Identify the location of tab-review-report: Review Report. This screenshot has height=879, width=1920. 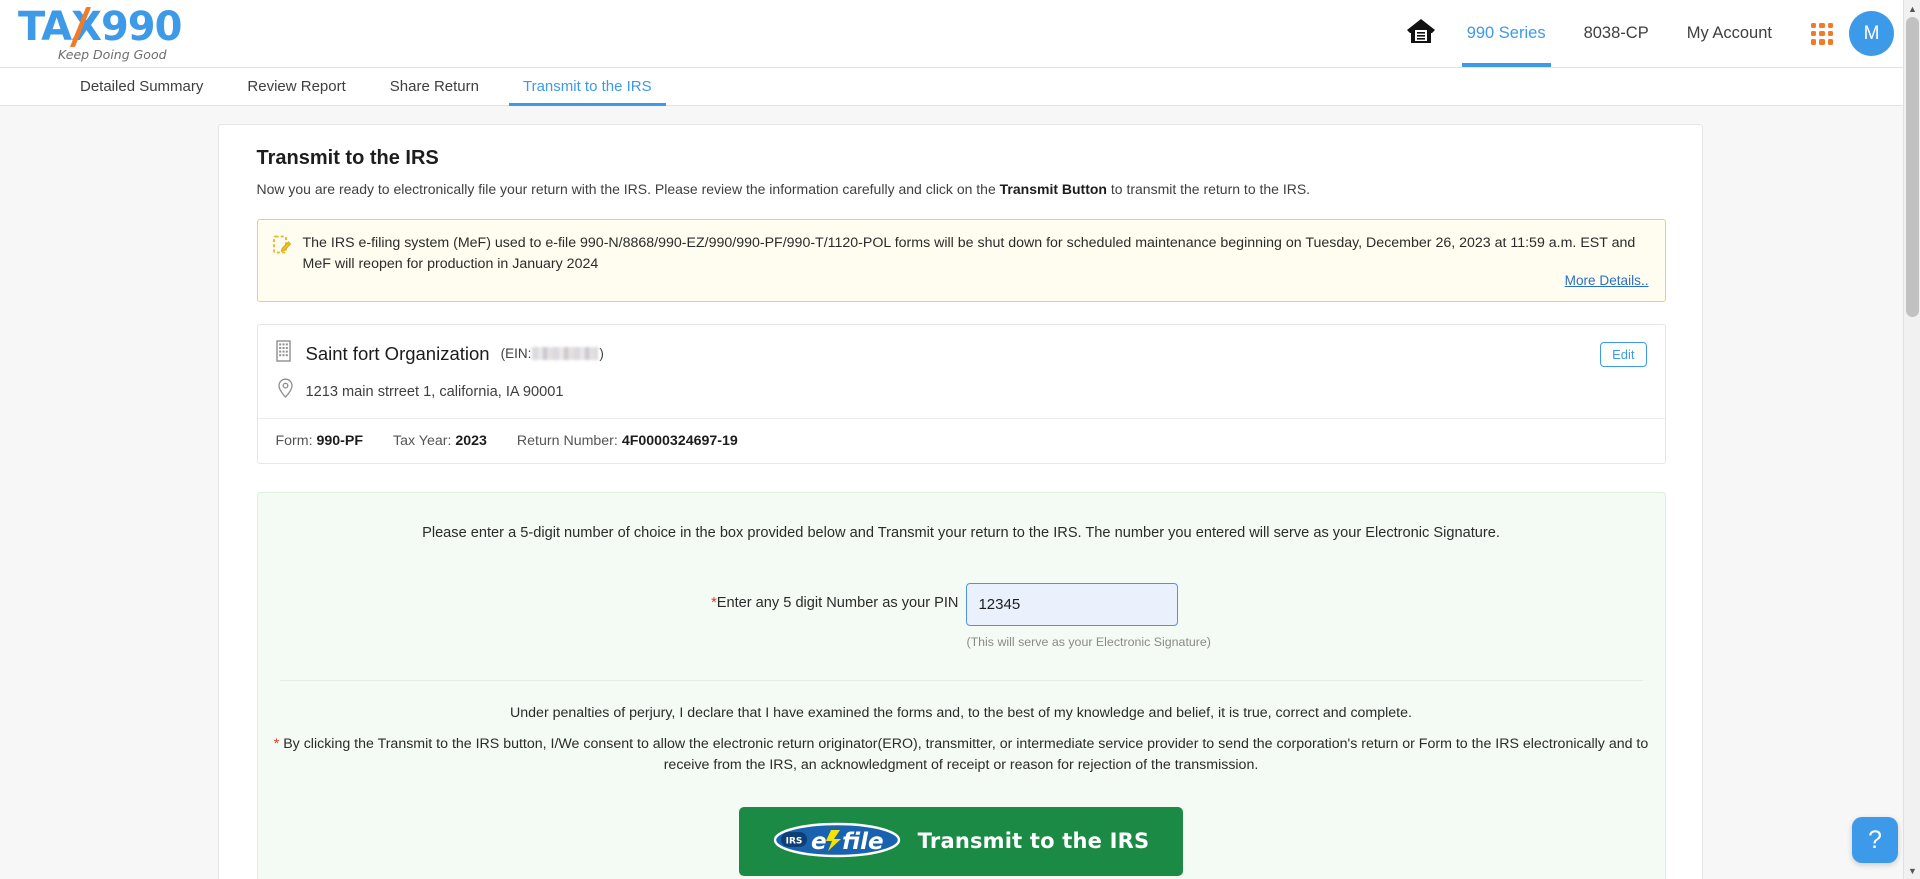
(296, 86).